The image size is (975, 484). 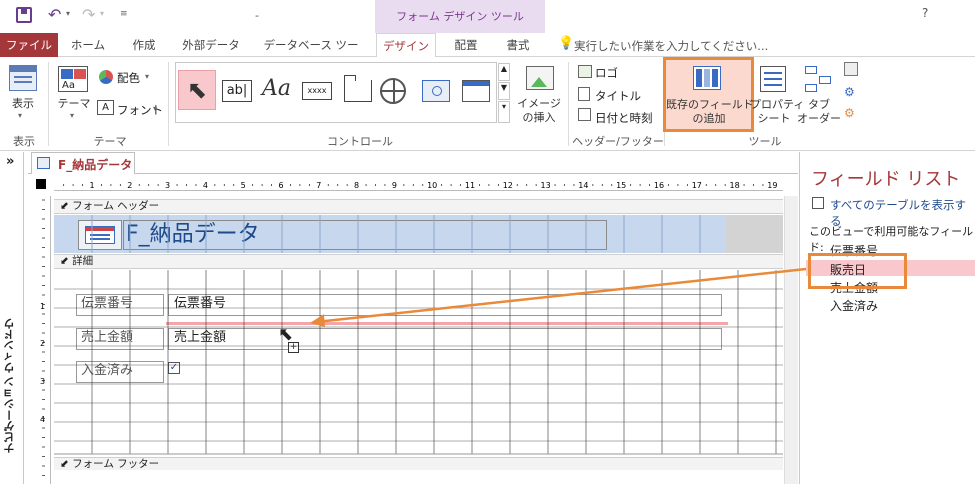 I want to click on tab-order-button: タブ オーダー, so click(x=819, y=112).